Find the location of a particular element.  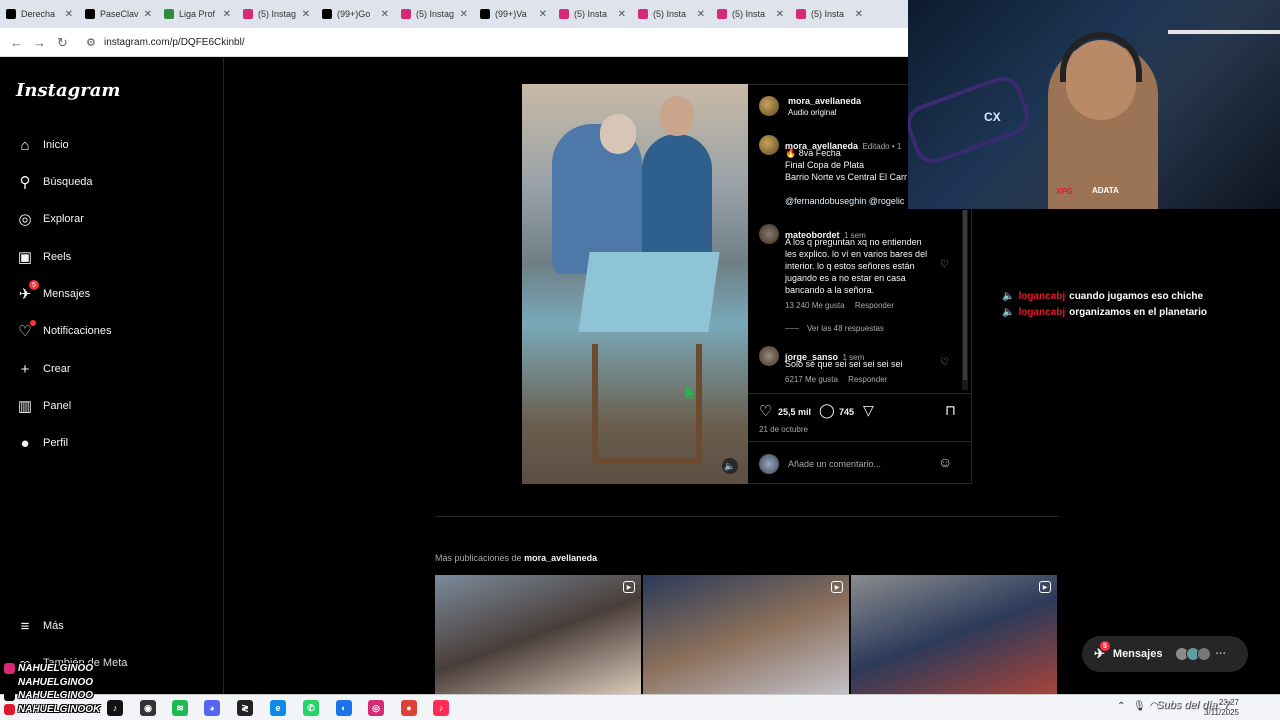

more-posts-author: mora_avellaneda is located at coordinates (560, 558).